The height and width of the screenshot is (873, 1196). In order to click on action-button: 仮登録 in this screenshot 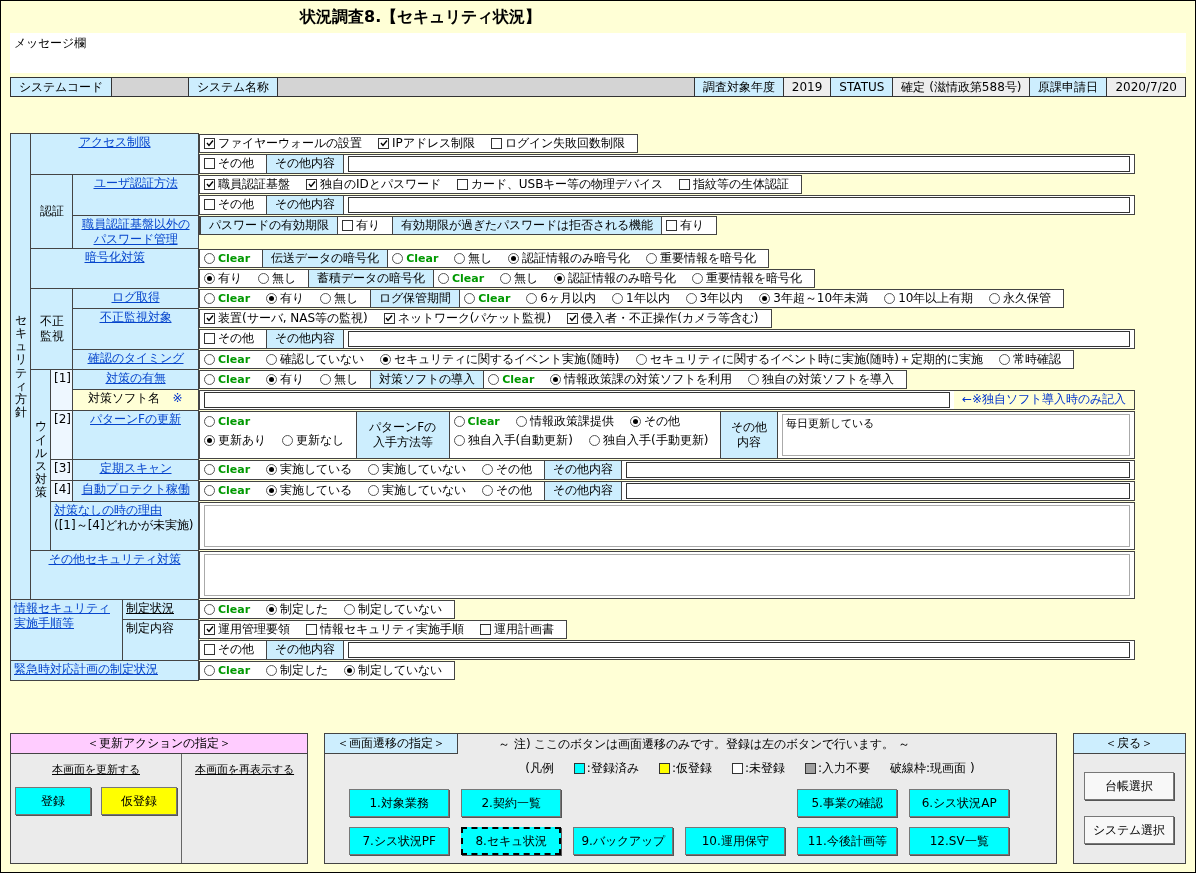, I will do `click(139, 801)`.